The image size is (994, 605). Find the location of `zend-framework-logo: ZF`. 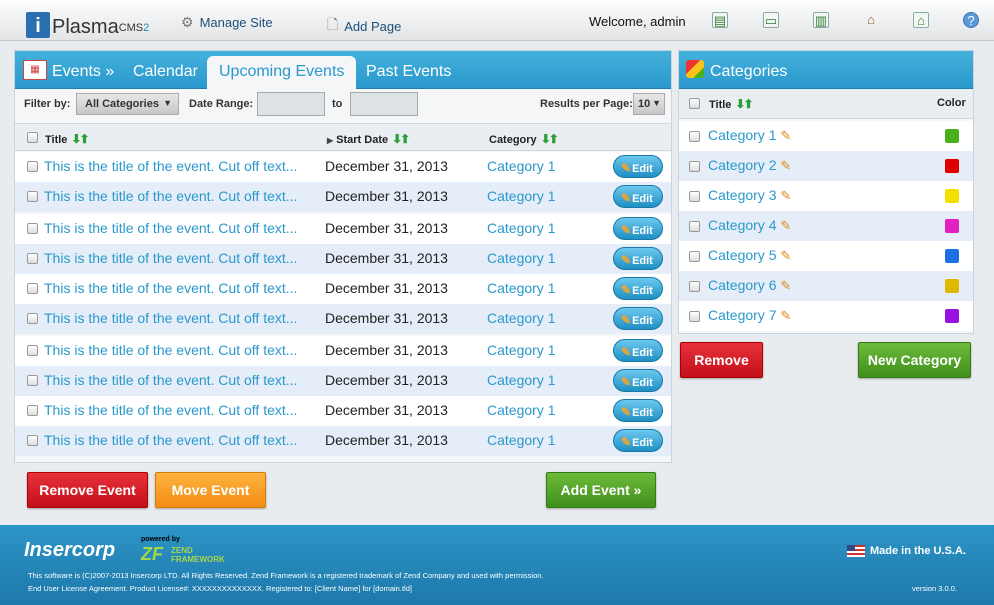

zend-framework-logo: ZF is located at coordinates (152, 554).